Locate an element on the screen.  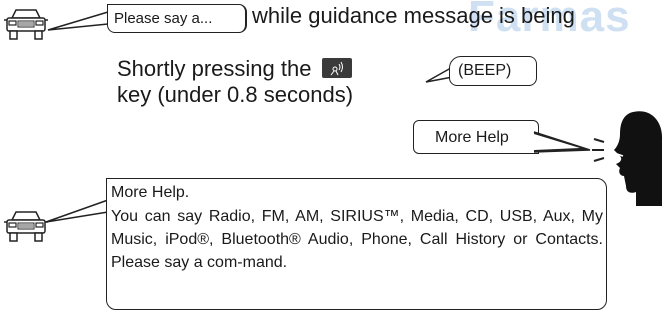
response-bubble-tail is located at coordinates (77, 211).